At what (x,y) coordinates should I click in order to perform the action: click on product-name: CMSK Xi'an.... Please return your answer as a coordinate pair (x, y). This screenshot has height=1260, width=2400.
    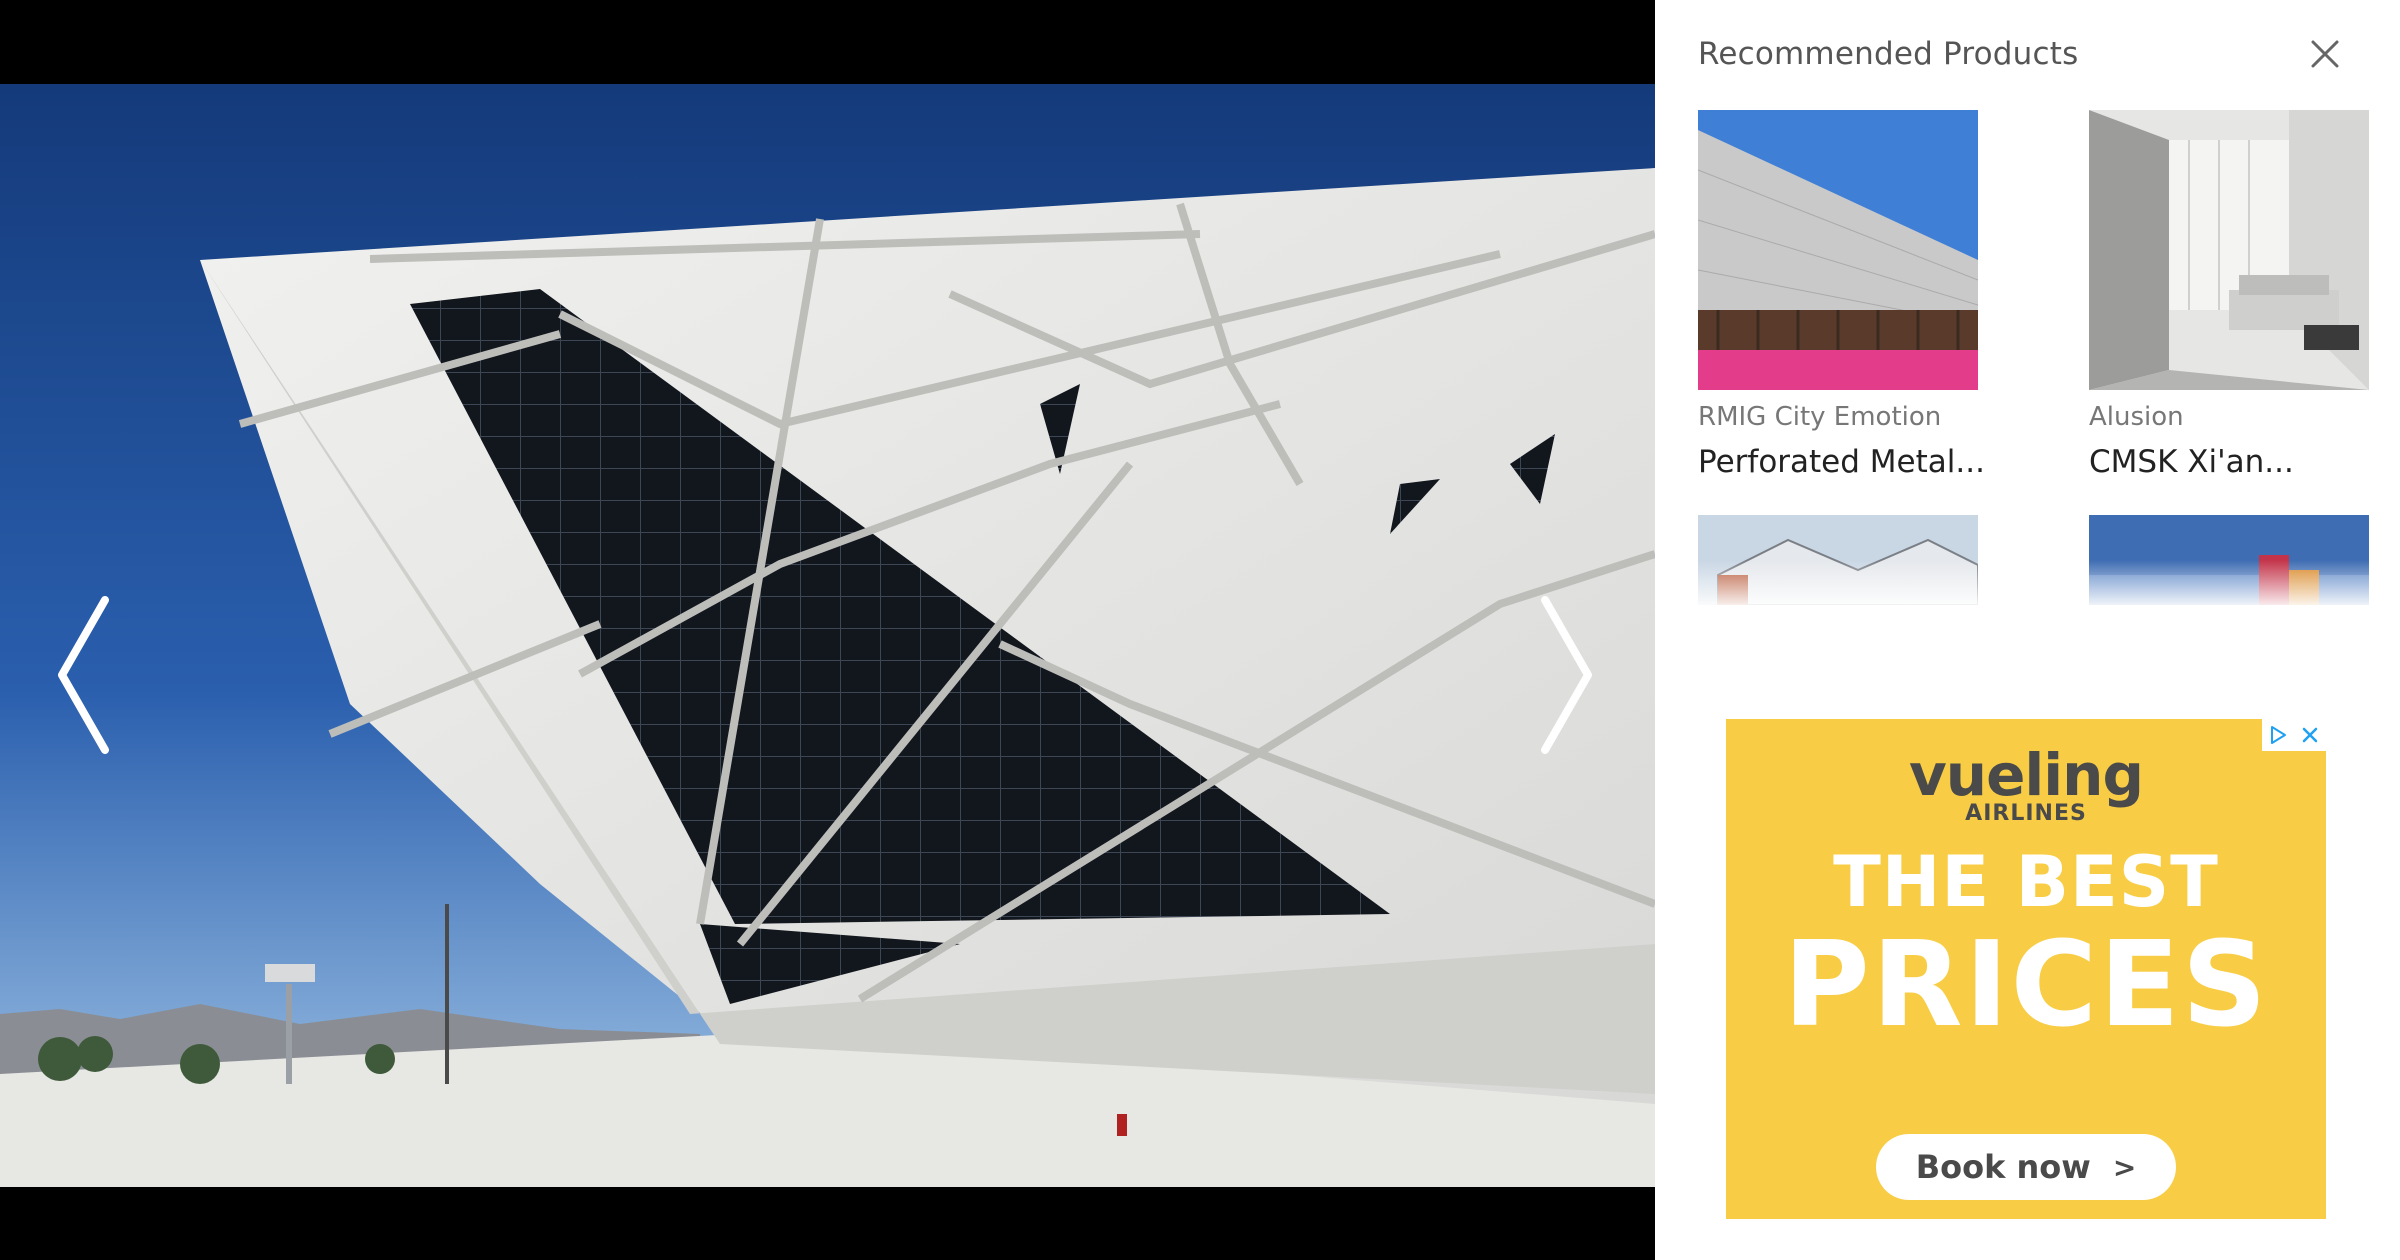
    Looking at the image, I should click on (2229, 462).